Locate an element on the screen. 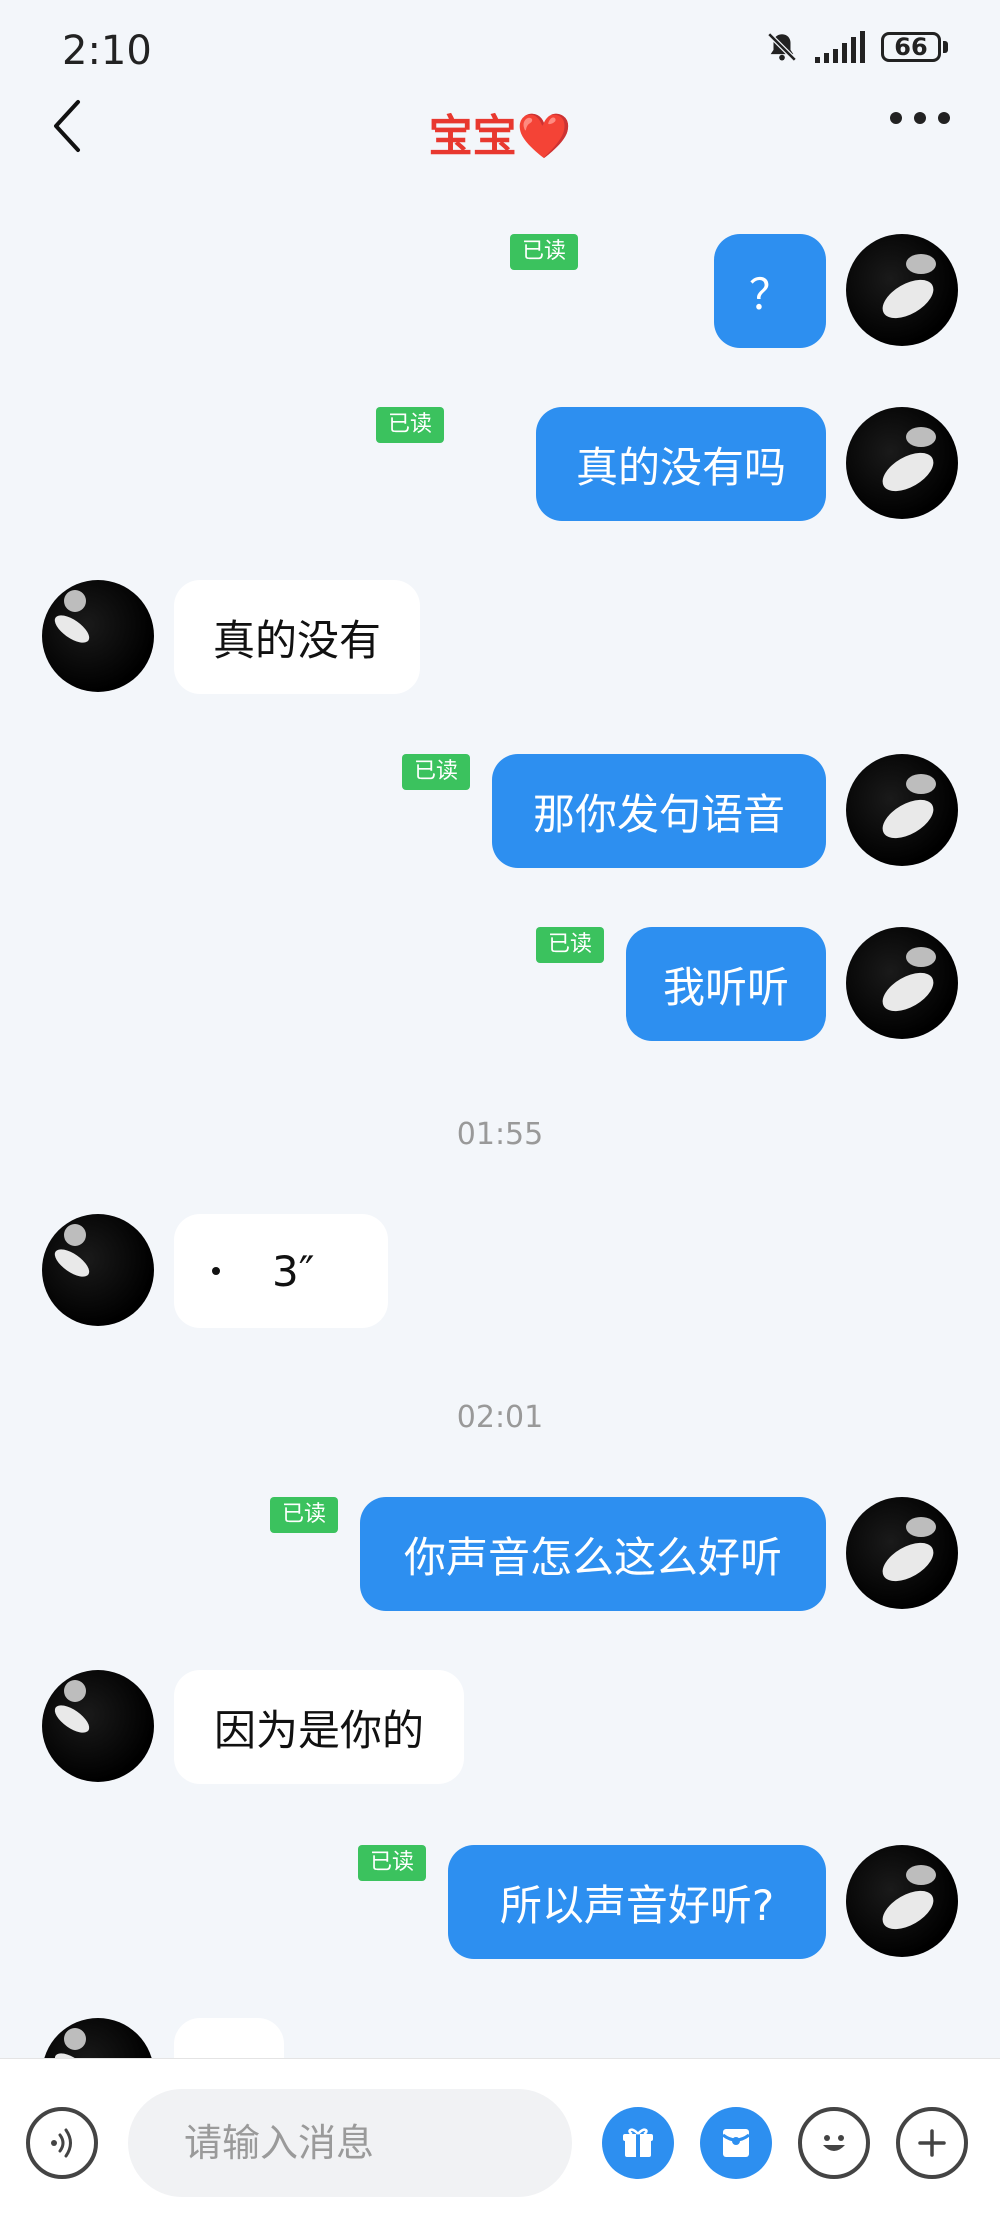 The width and height of the screenshot is (1000, 2226). chat-title: 宝宝❤️ is located at coordinates (500, 136).